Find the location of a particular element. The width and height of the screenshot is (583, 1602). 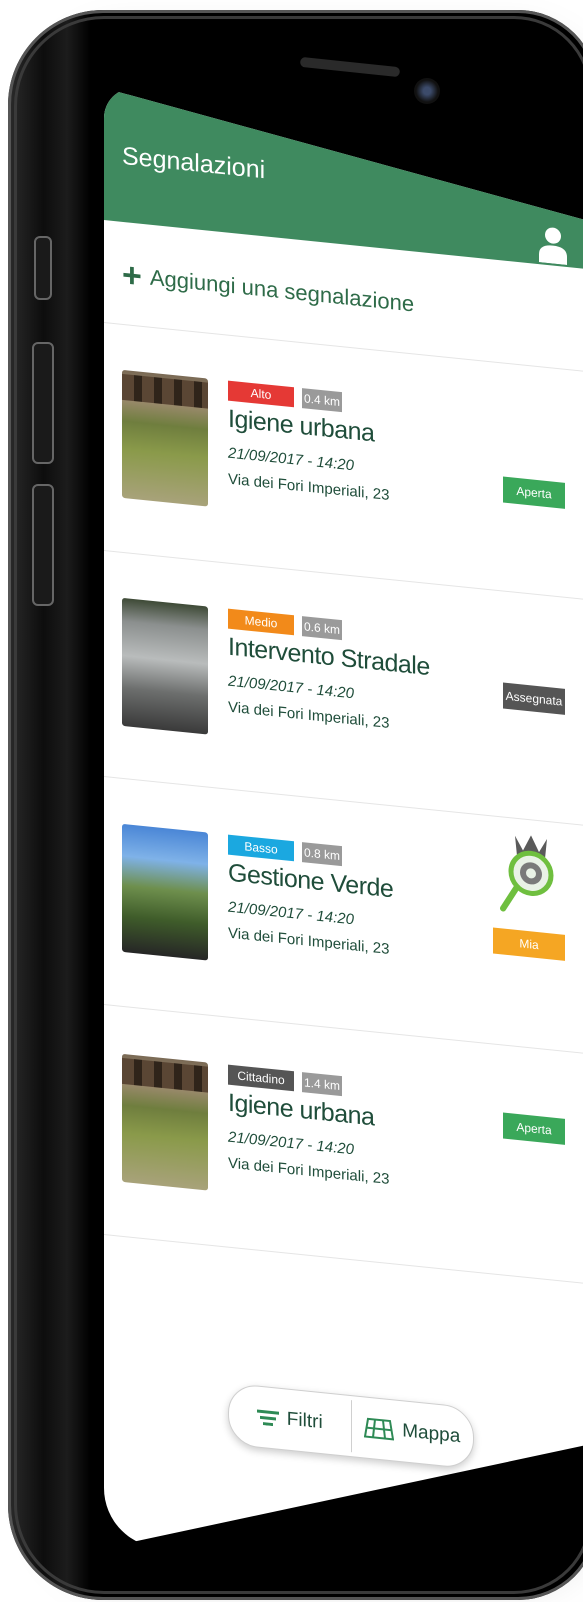

filters-button: Filtri is located at coordinates (290, 1420).